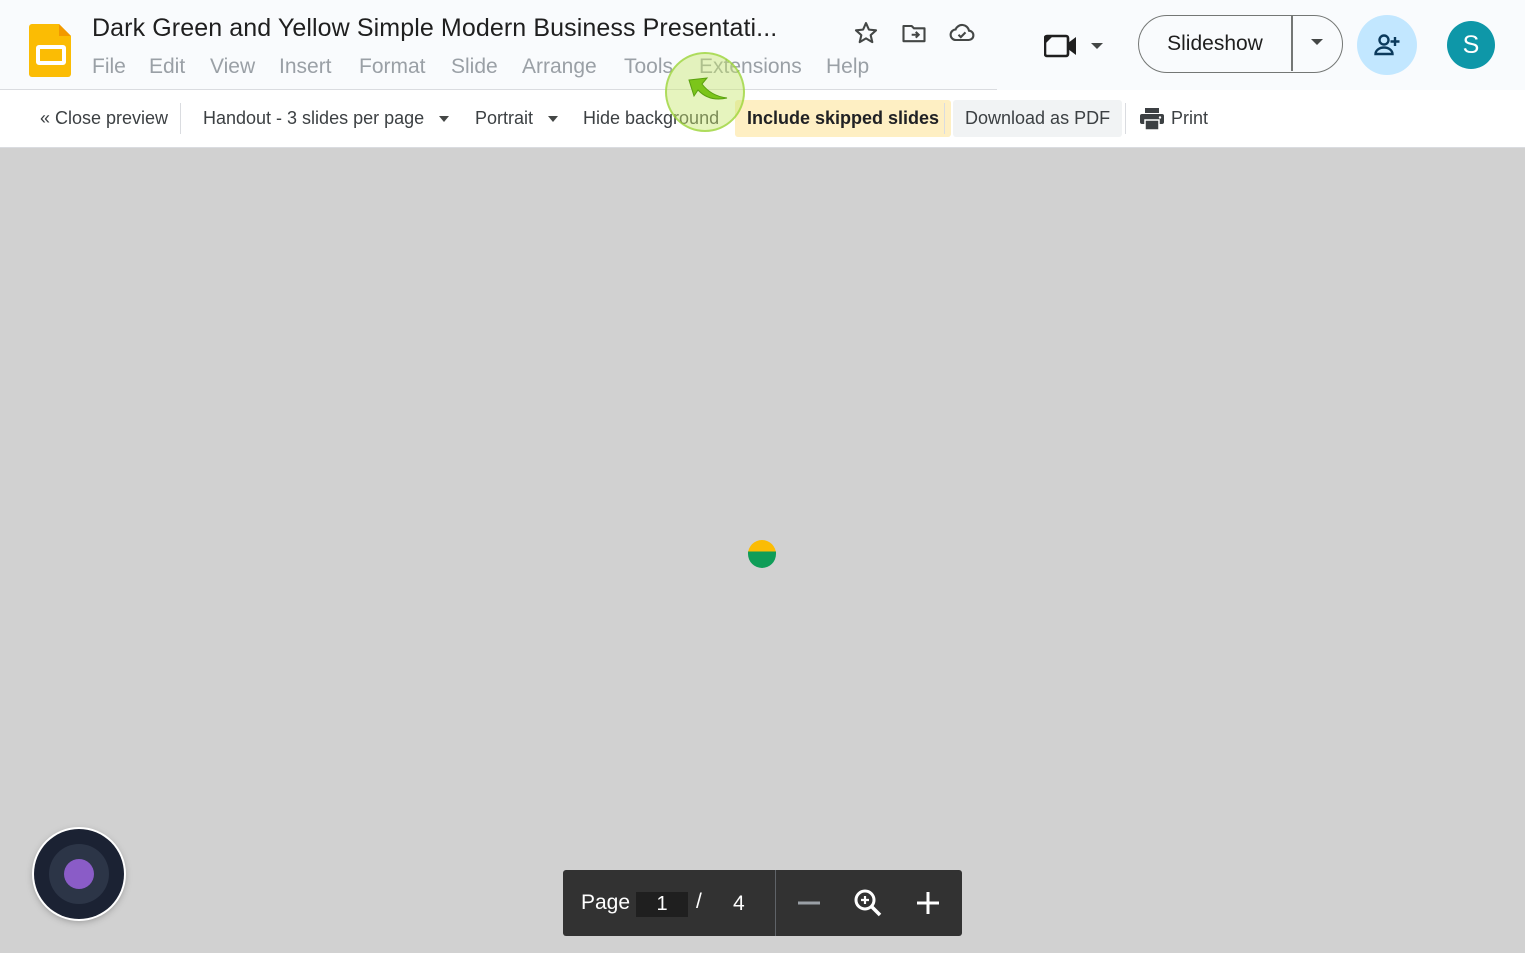  Describe the element at coordinates (762, 554) in the screenshot. I see `loading-spinner-icon` at that location.